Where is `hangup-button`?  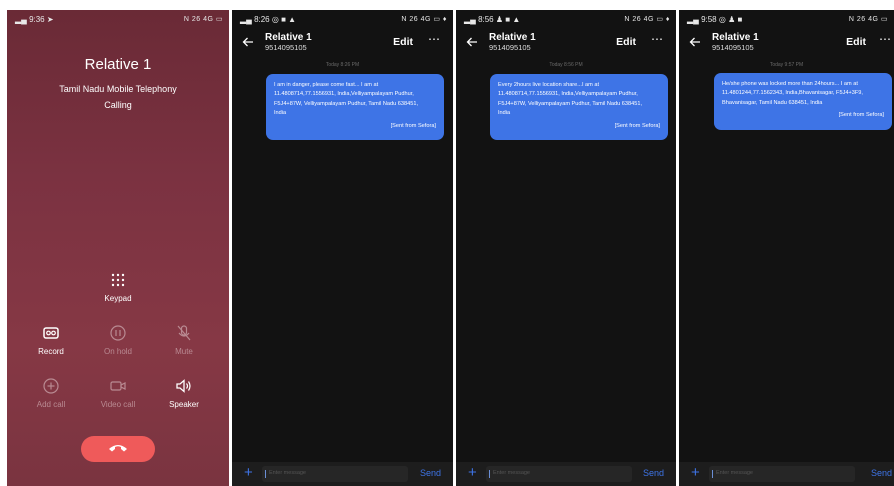 hangup-button is located at coordinates (118, 449).